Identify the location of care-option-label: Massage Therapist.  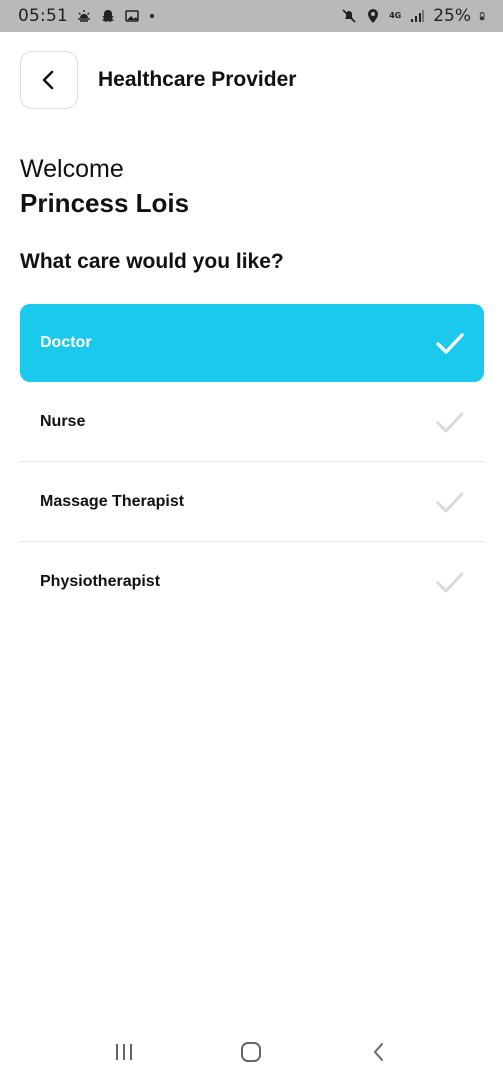
(112, 501).